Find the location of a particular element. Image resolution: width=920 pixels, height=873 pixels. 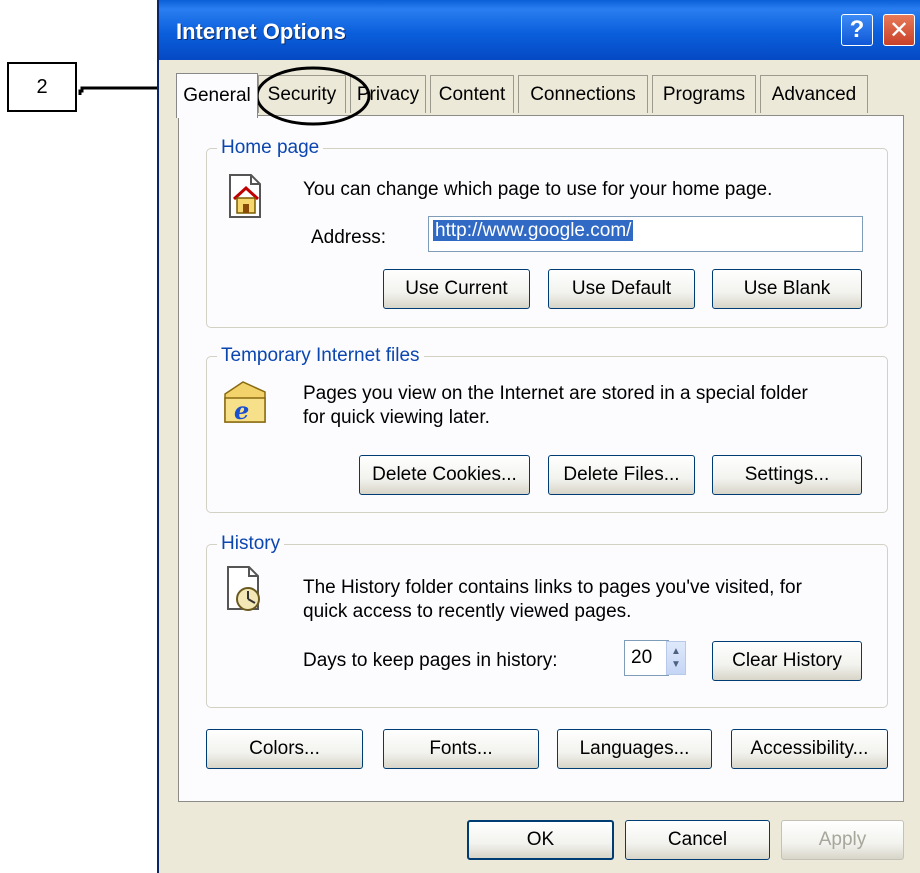

use-default-button: Use Default is located at coordinates (621, 289).